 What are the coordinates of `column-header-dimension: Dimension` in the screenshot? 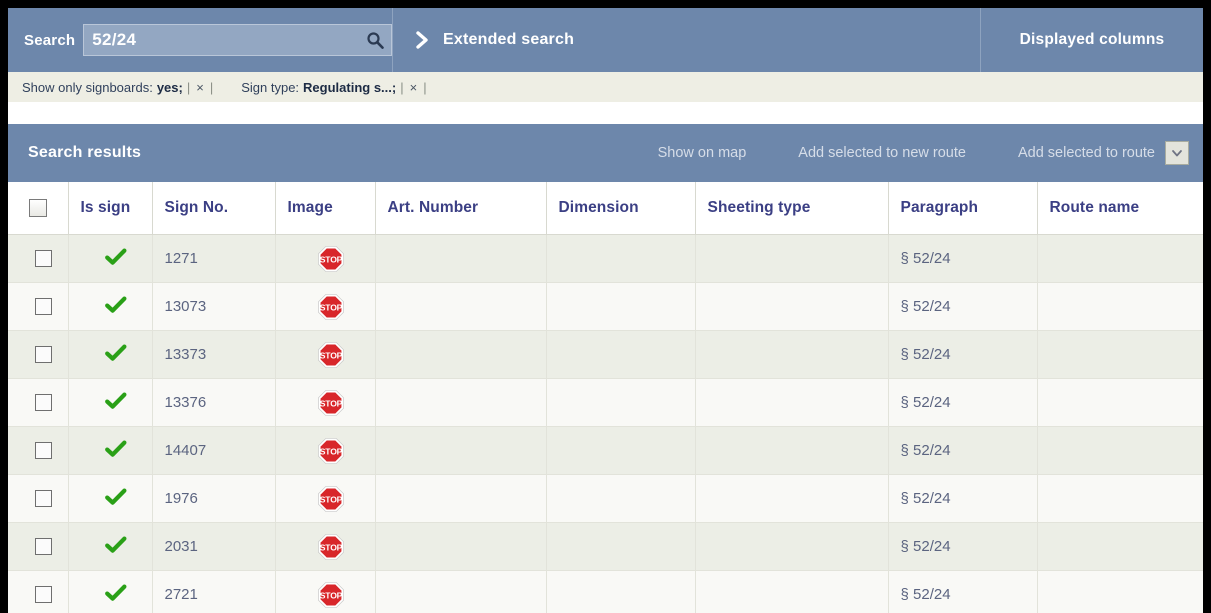 It's located at (621, 208).